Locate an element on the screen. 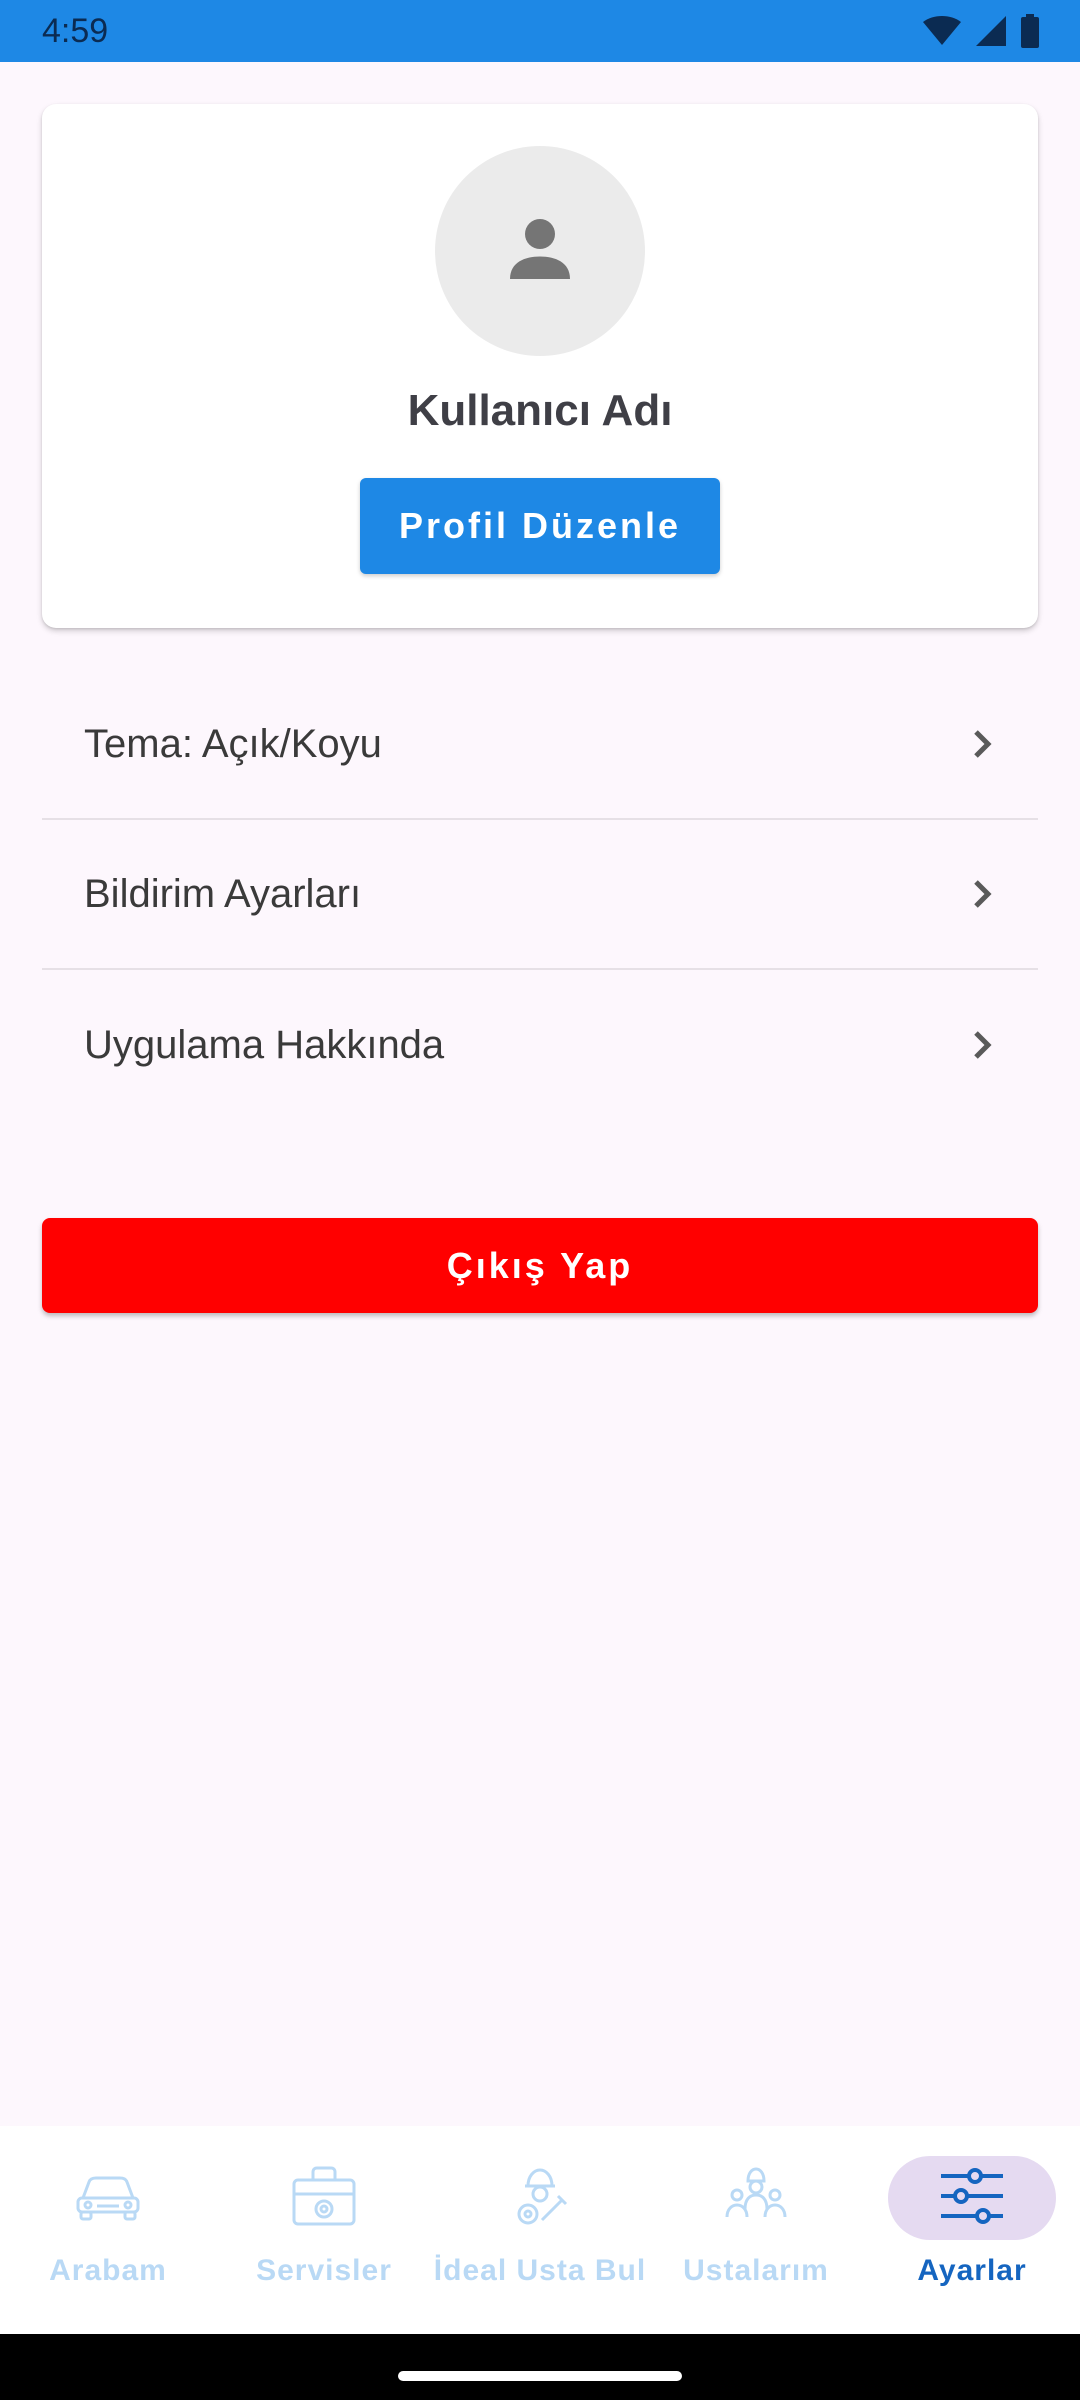  settings-item-label: Bildirim Ayarları is located at coordinates (223, 893).